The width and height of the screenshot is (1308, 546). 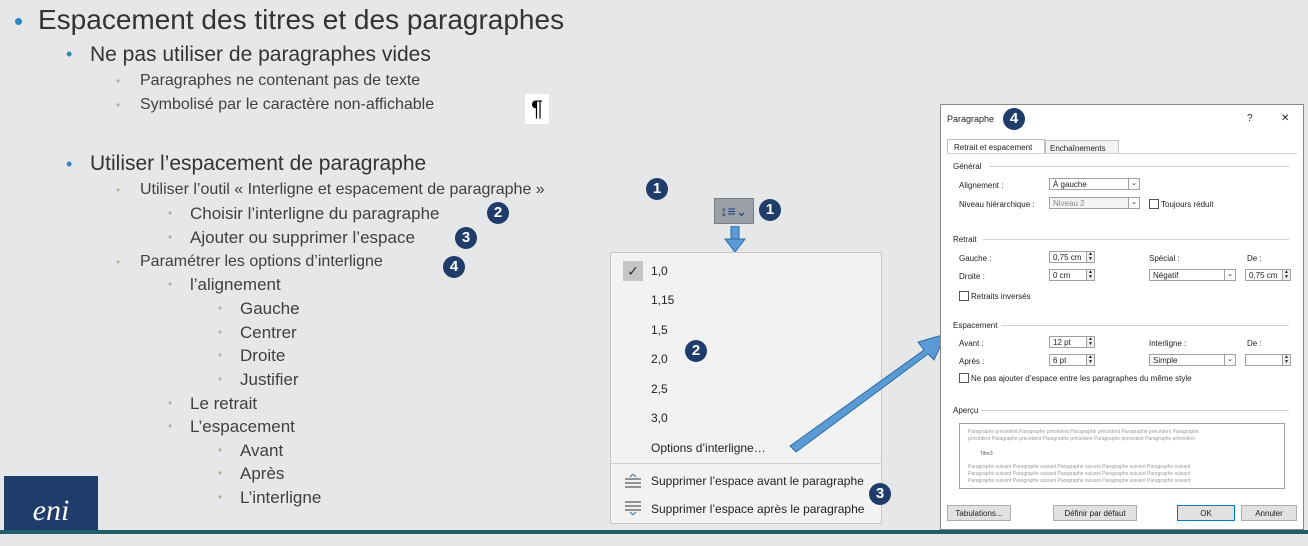 I want to click on after-label: Après :, so click(x=972, y=361).